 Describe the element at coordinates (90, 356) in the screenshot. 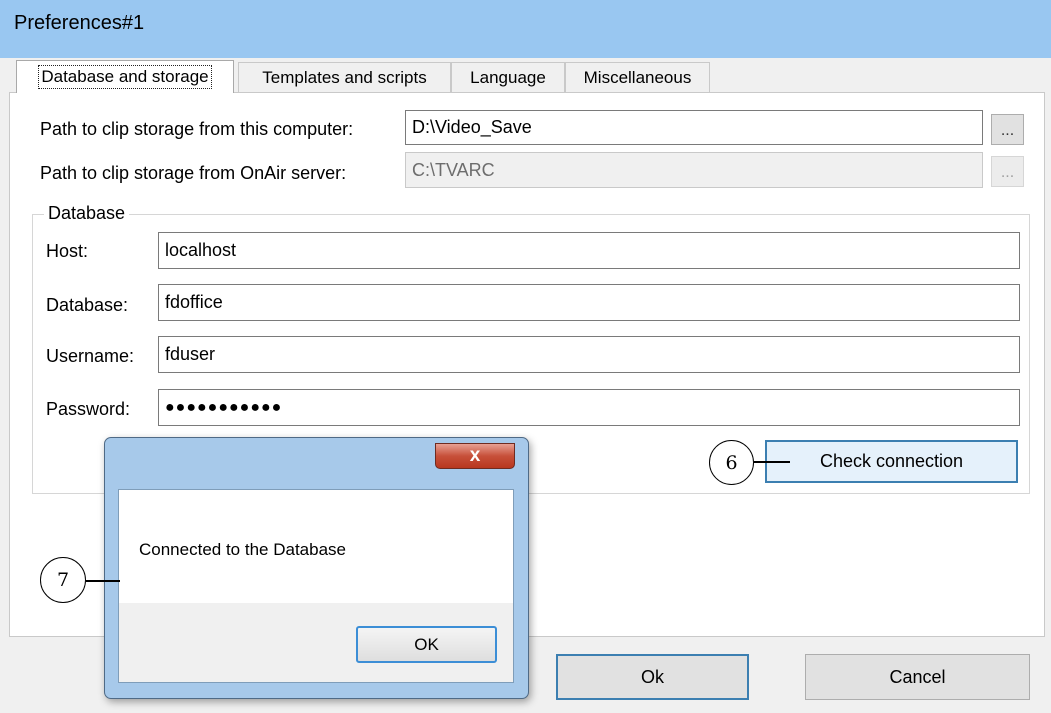

I see `username-label: Username:` at that location.